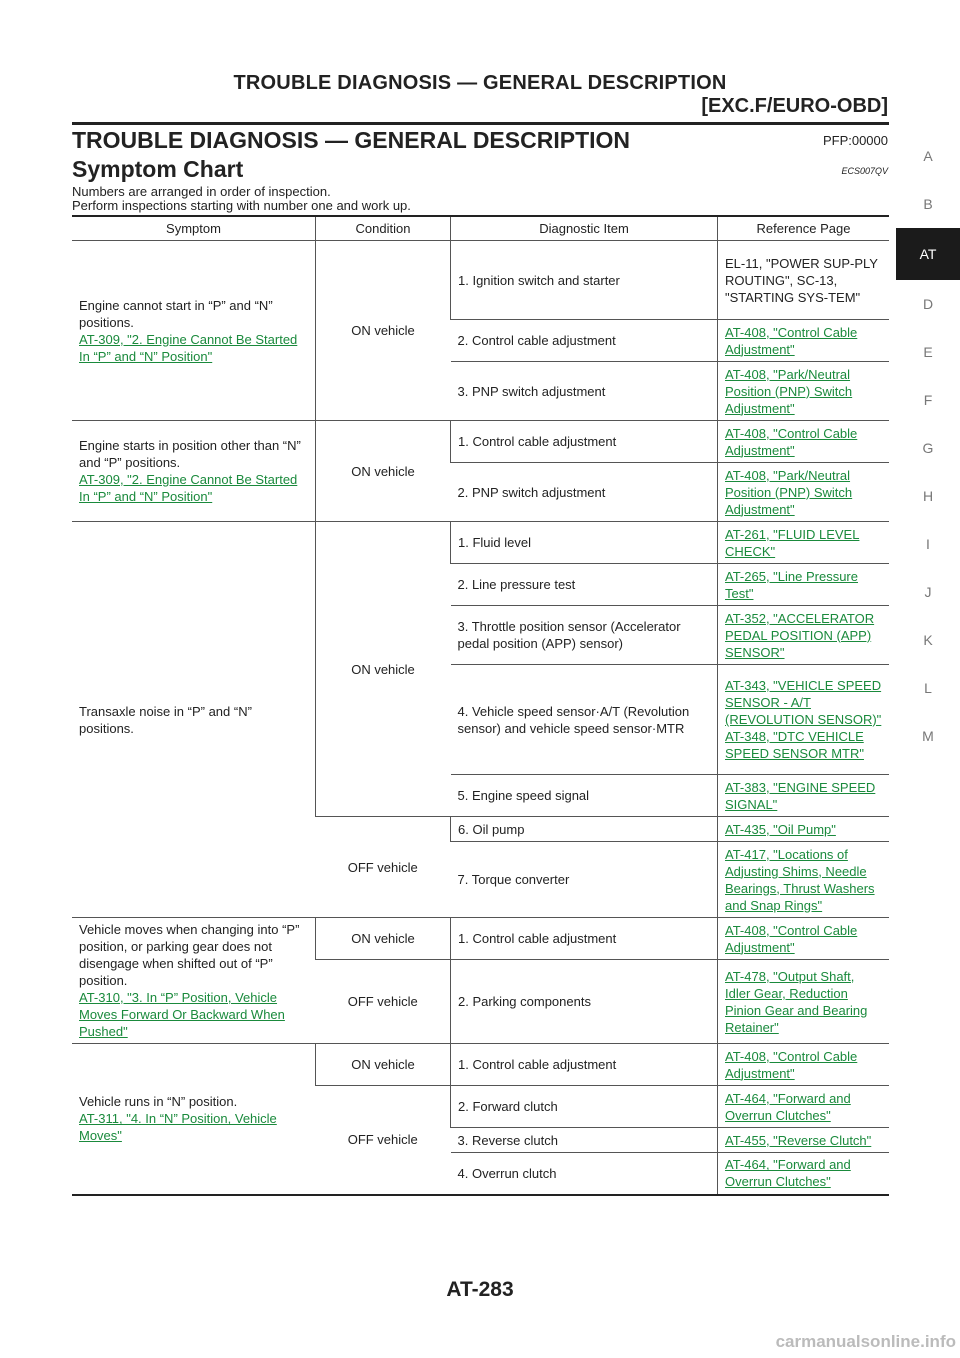 The width and height of the screenshot is (960, 1358). What do you see at coordinates (584, 584) in the screenshot?
I see `diagnostic-item: 2. Line pressure test` at bounding box center [584, 584].